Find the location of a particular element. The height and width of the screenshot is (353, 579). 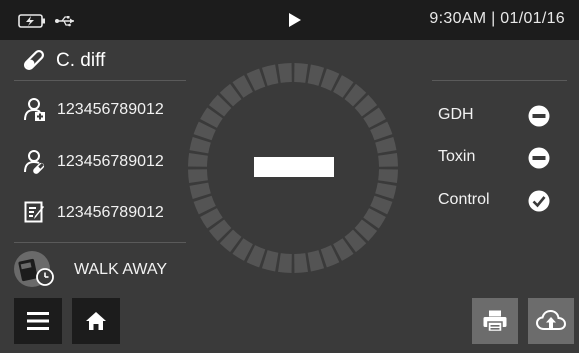

cloud-upload-icon is located at coordinates (551, 319).